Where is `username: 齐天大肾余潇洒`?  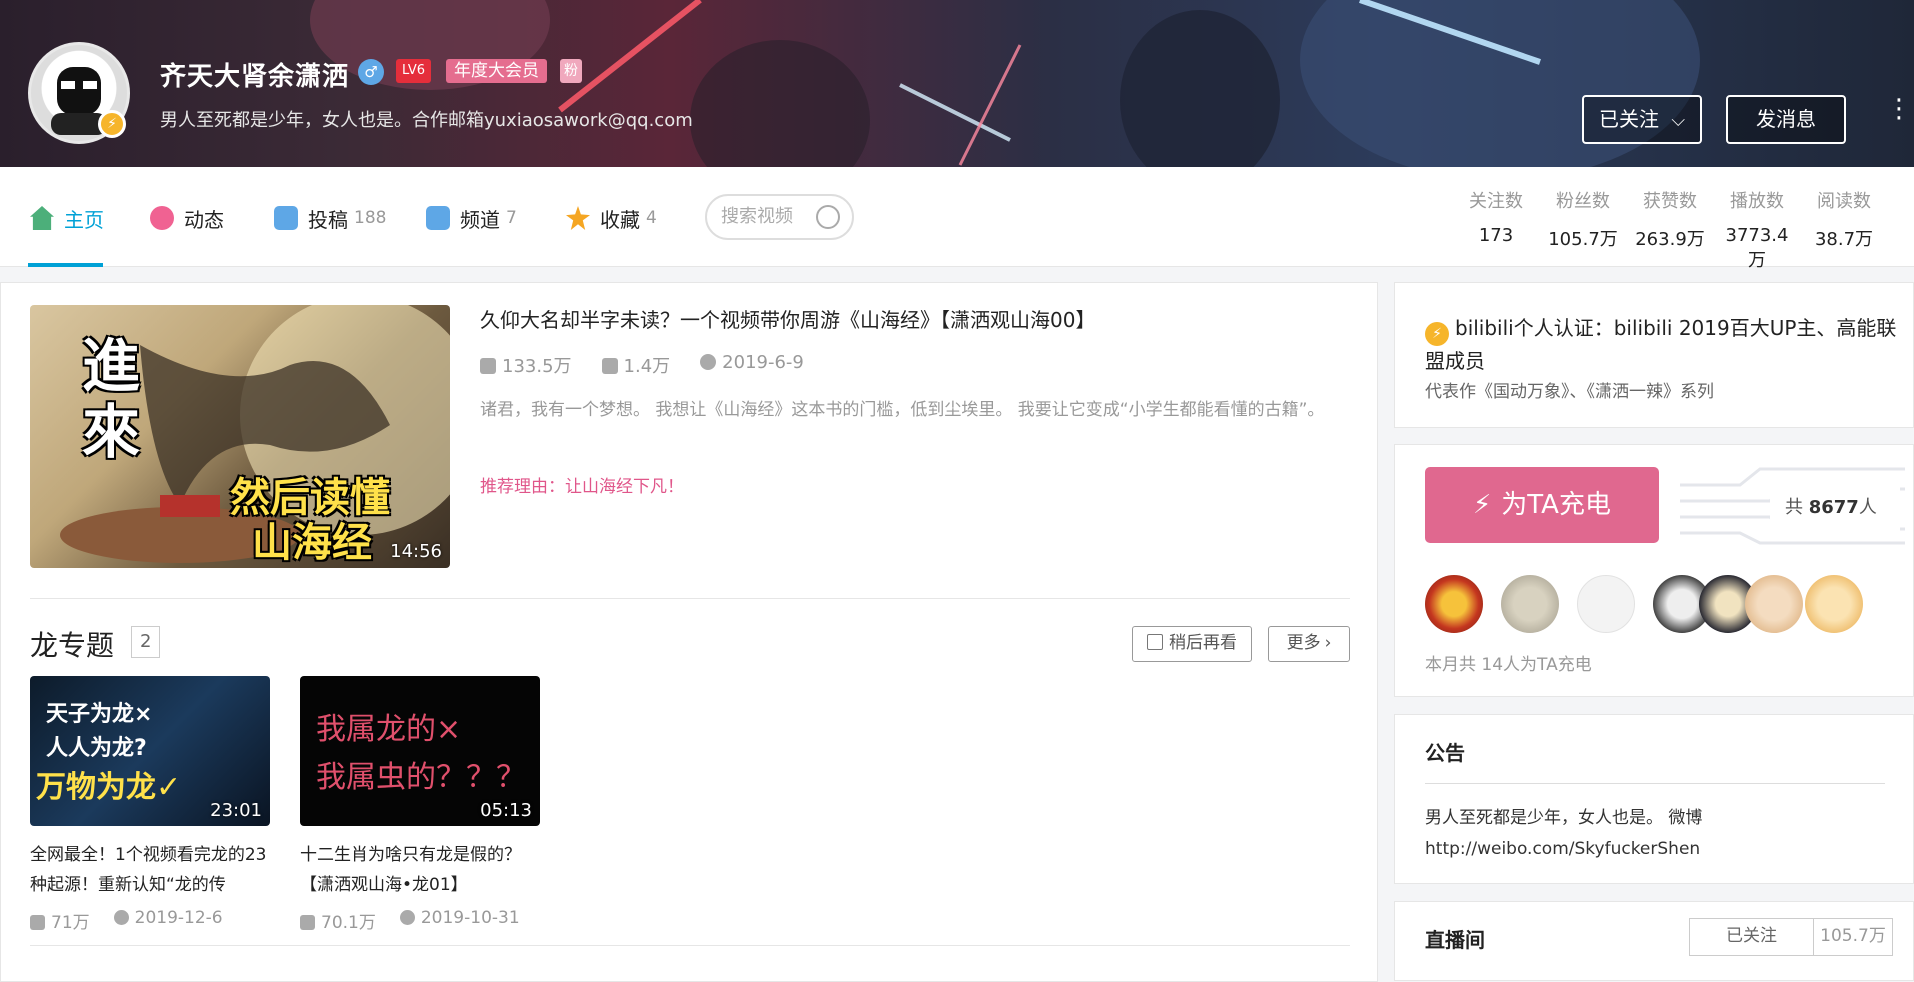 username: 齐天大肾余潇洒 is located at coordinates (255, 77).